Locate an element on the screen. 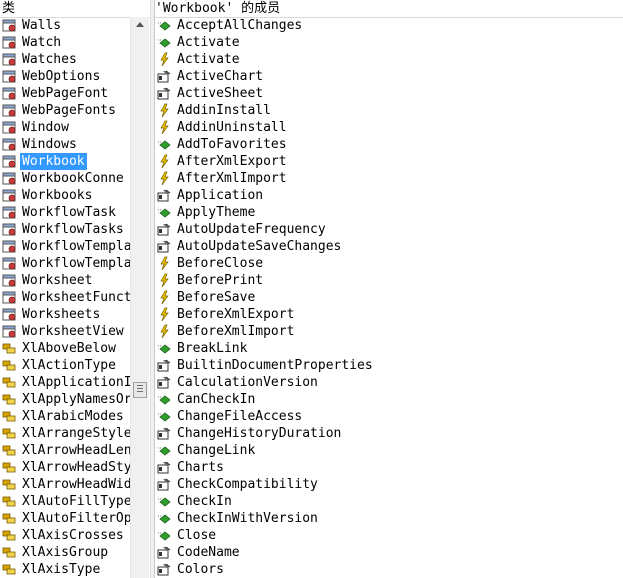 The width and height of the screenshot is (623, 578). class-item-row: WorksheetView is located at coordinates (65, 331).